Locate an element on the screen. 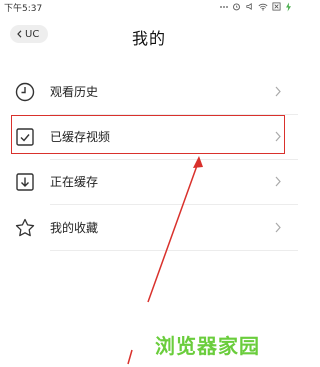 Image resolution: width=320 pixels, height=367 pixels. watermark-text: 浏览器家园 is located at coordinates (207, 346).